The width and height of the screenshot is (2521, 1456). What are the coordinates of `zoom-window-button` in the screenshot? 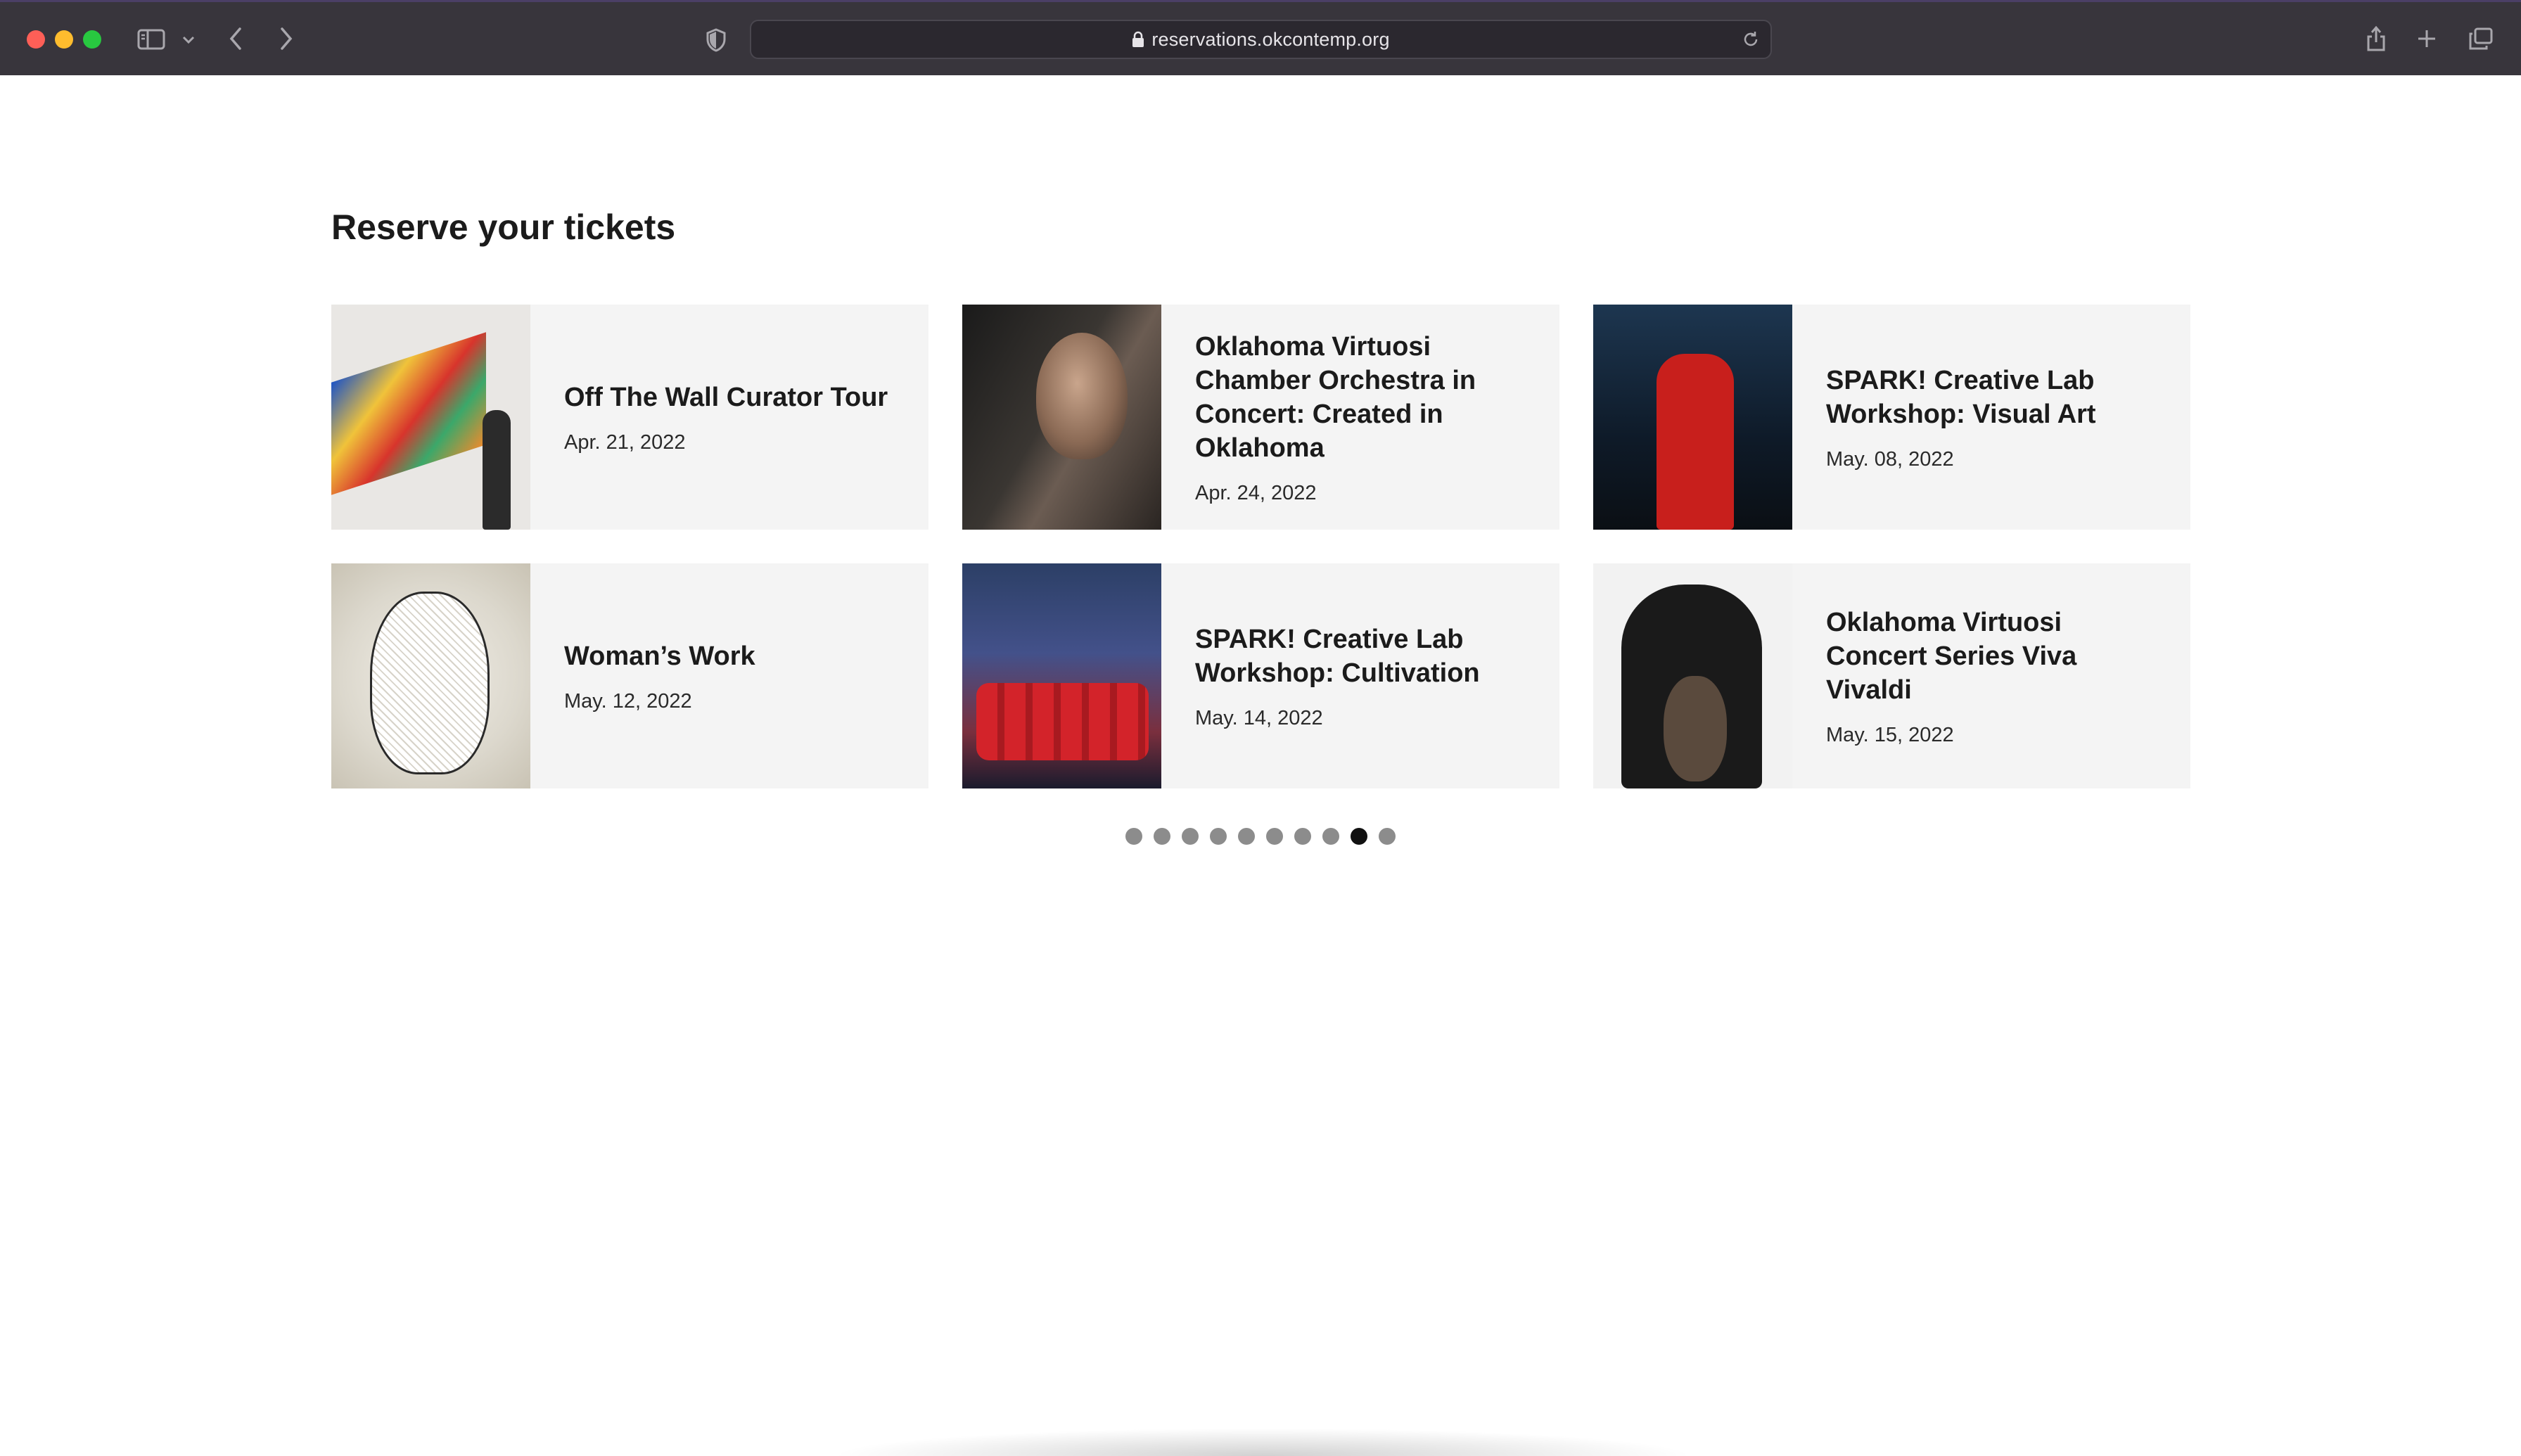 It's located at (92, 39).